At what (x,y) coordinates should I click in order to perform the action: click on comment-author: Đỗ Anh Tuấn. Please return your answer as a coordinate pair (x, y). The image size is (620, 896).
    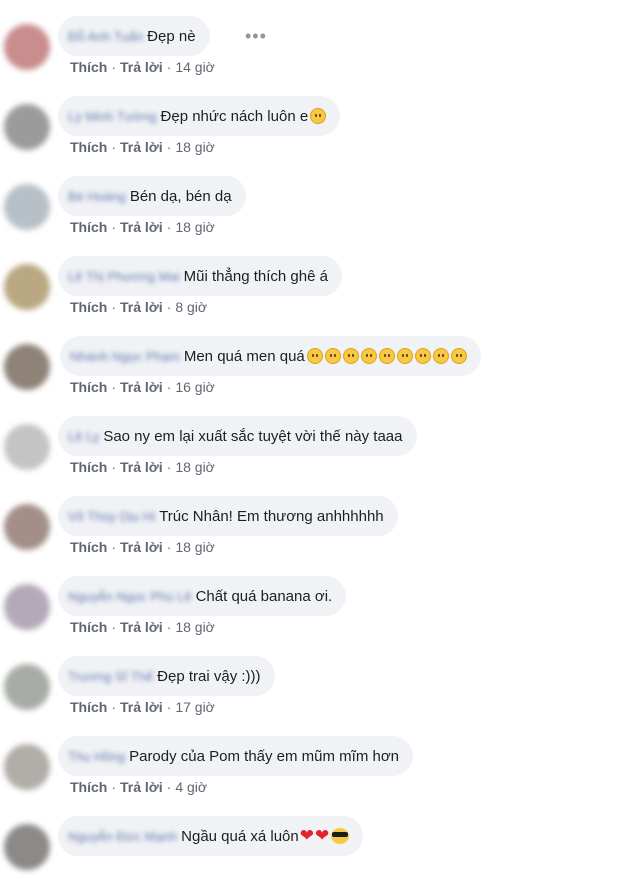
    Looking at the image, I should click on (105, 36).